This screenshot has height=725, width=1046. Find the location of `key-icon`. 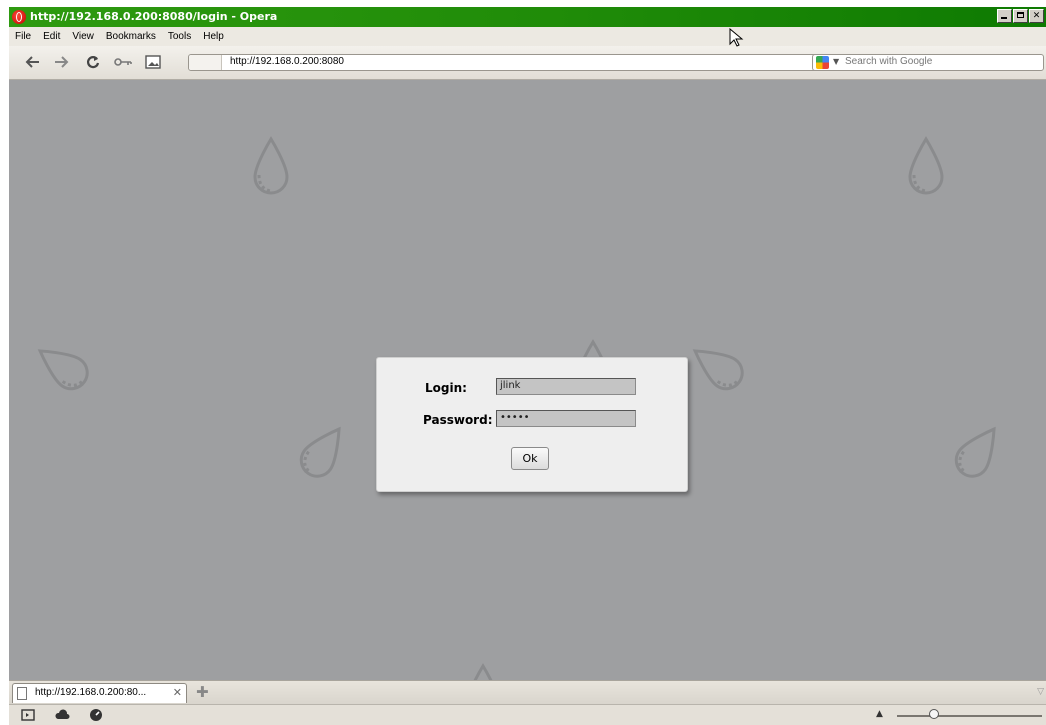

key-icon is located at coordinates (123, 62).